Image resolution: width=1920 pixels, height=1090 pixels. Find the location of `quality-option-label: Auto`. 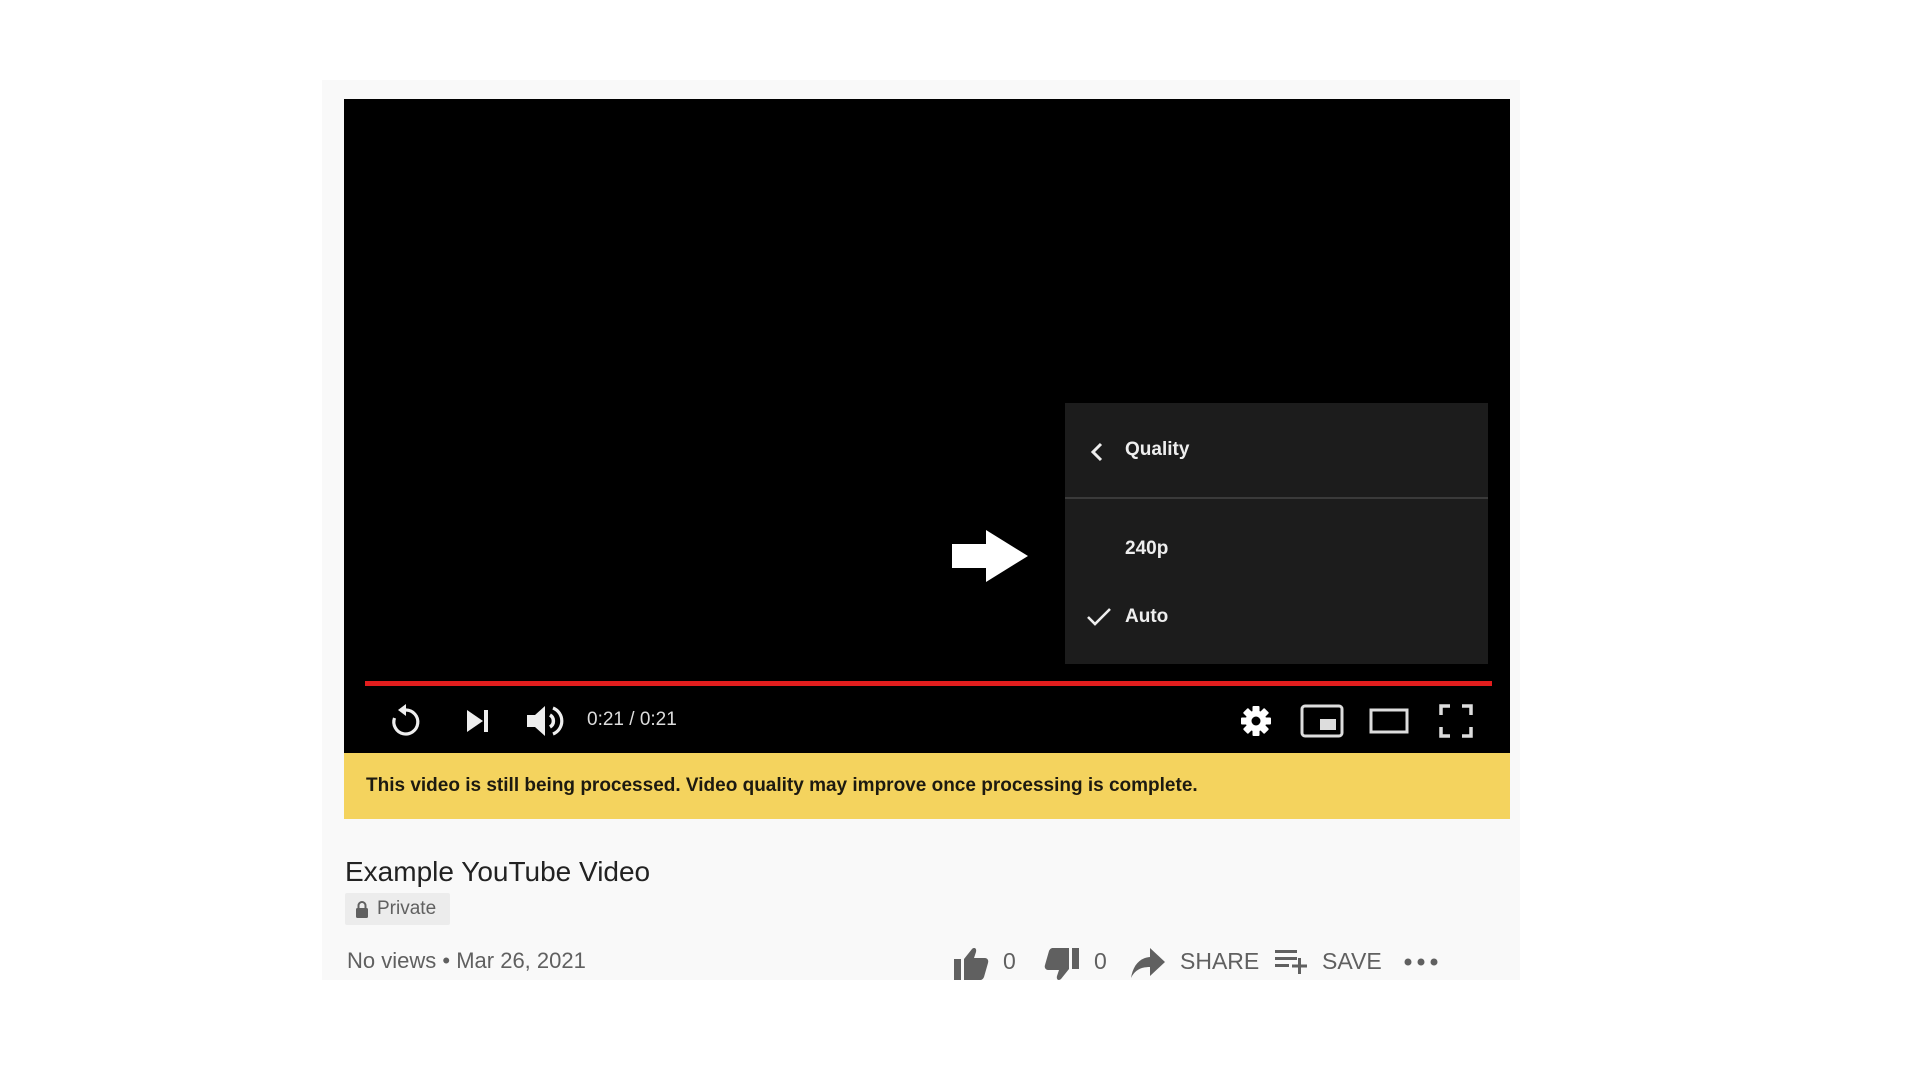

quality-option-label: Auto is located at coordinates (1147, 616).